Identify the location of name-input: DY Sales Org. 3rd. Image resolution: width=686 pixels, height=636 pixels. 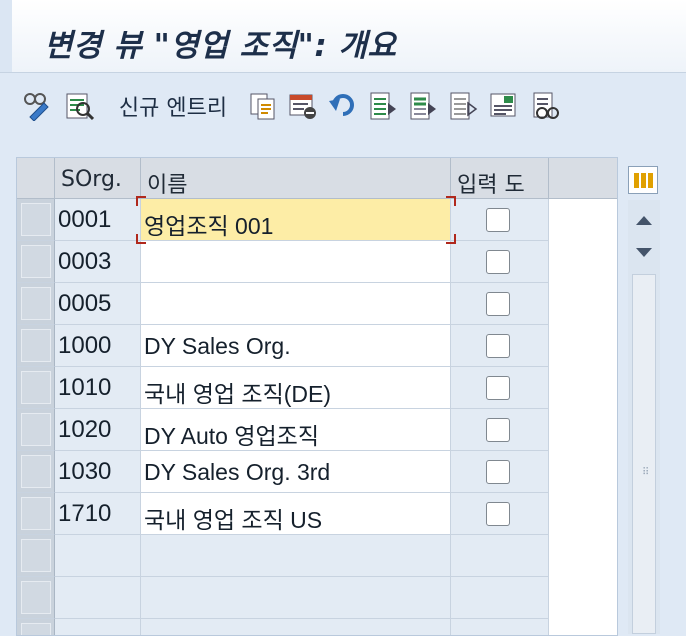
(296, 472).